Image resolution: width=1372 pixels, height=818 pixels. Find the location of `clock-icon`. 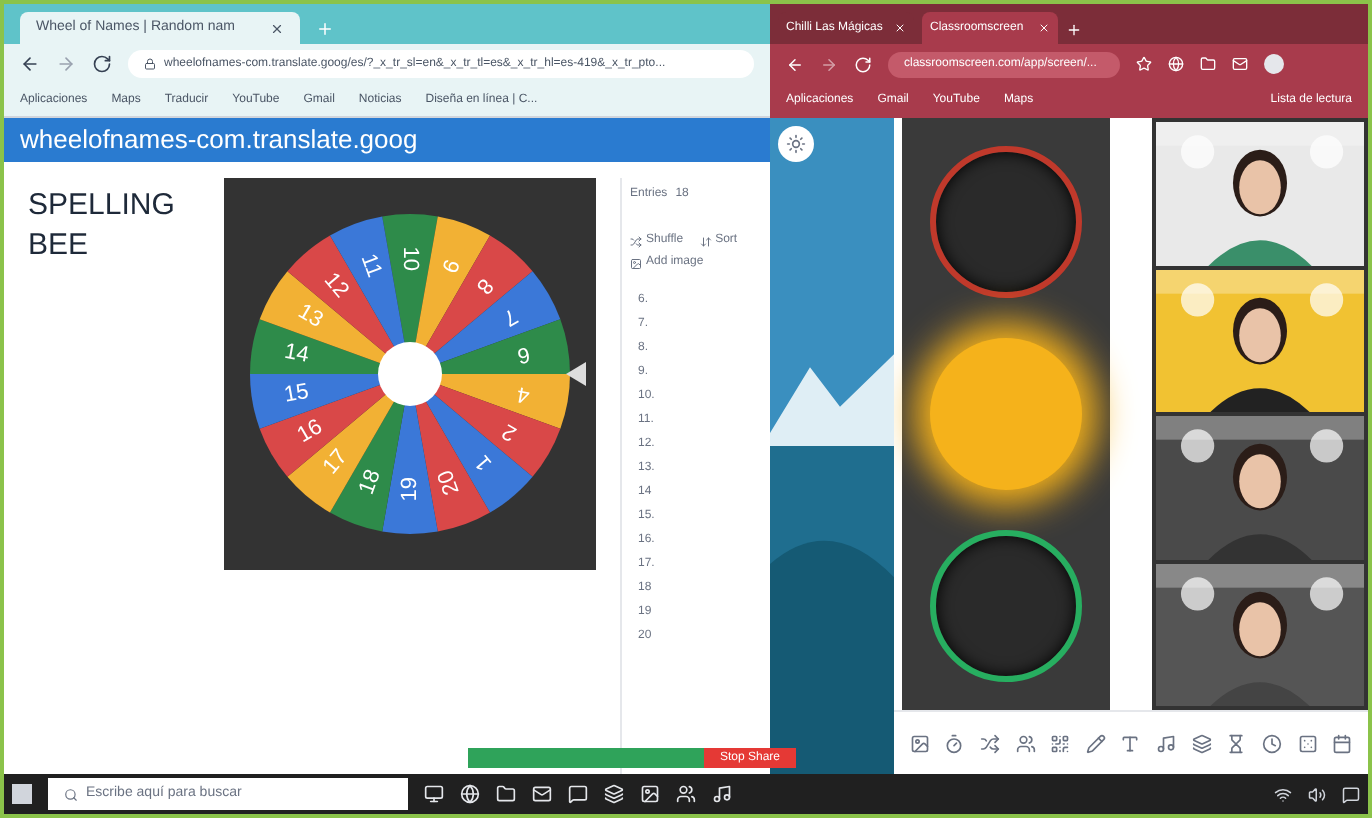

clock-icon is located at coordinates (1271, 743).